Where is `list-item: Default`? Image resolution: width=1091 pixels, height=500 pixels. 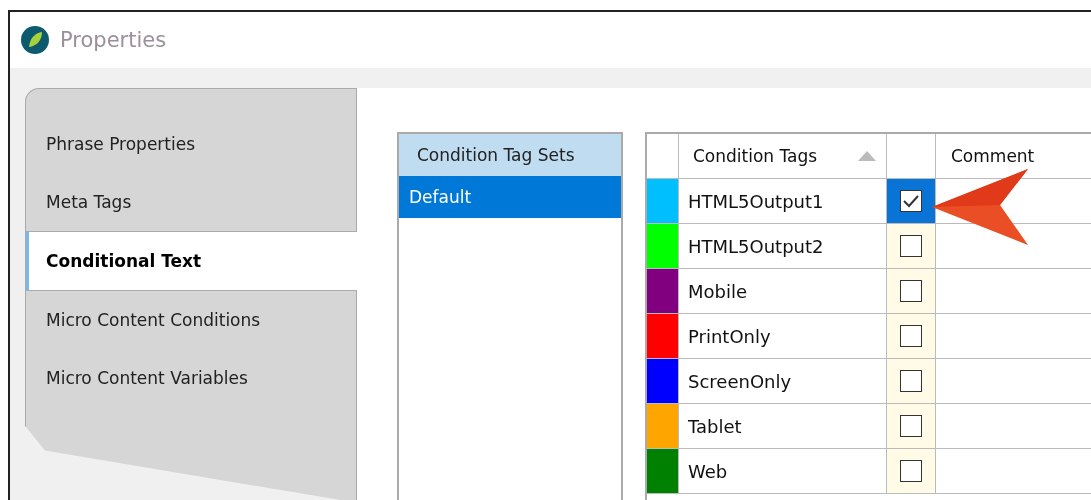 list-item: Default is located at coordinates (510, 197).